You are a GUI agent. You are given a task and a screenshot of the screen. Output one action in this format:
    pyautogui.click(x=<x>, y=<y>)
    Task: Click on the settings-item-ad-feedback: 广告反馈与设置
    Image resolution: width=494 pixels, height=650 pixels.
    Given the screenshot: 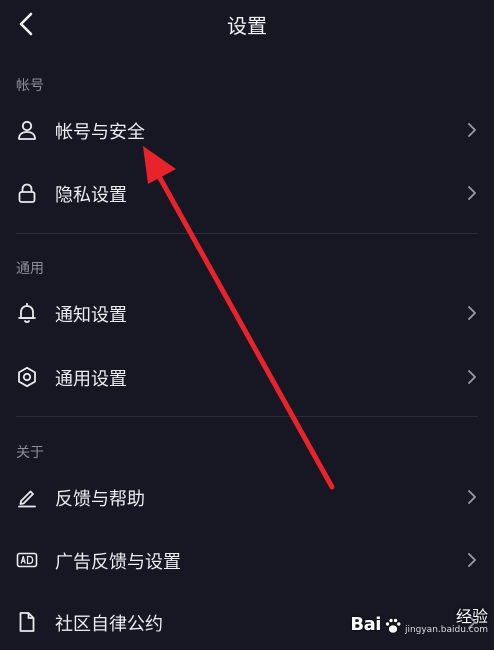 What is the action you would take?
    pyautogui.click(x=247, y=560)
    